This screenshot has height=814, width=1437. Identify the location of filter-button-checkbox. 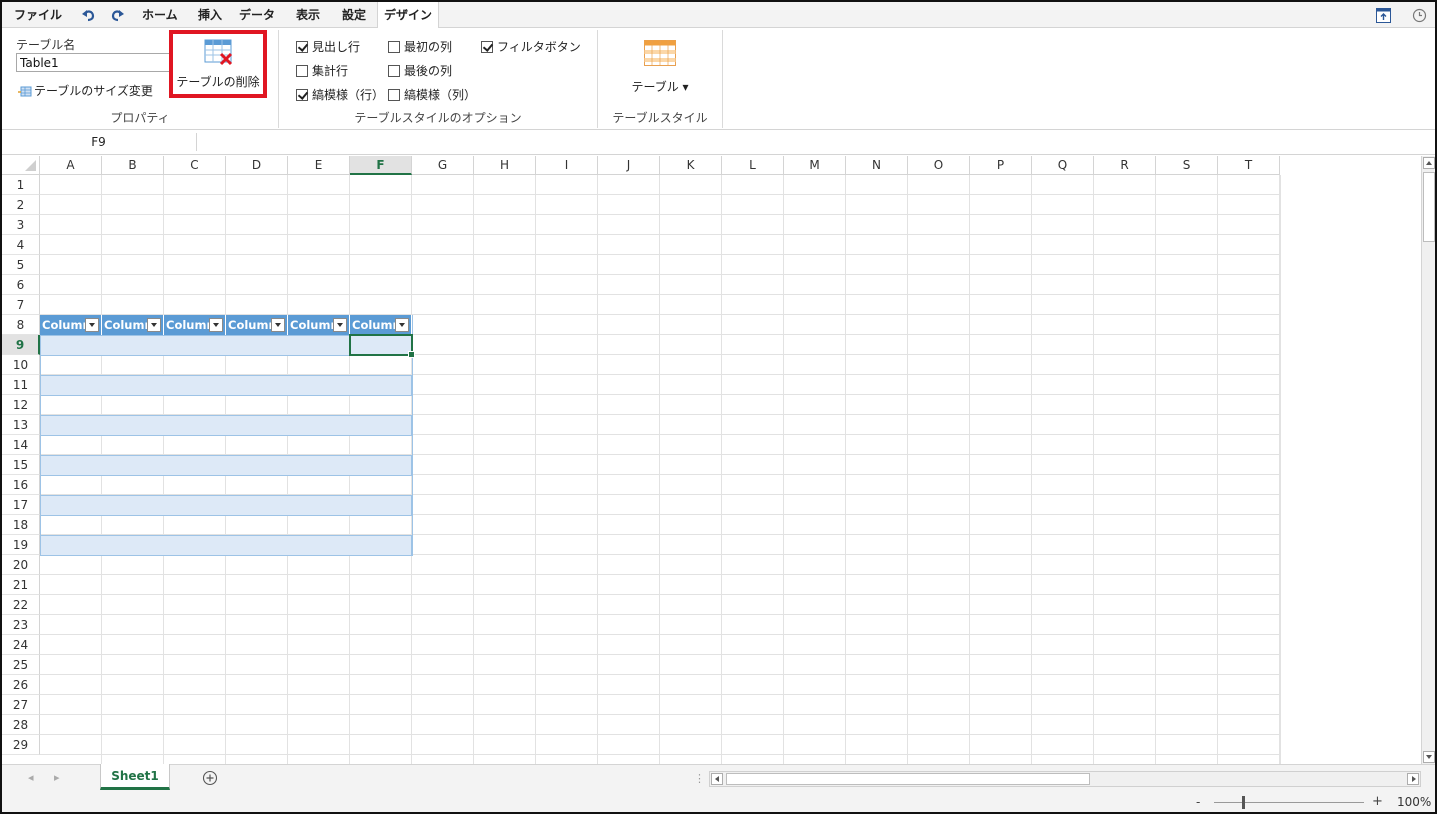
(487, 47).